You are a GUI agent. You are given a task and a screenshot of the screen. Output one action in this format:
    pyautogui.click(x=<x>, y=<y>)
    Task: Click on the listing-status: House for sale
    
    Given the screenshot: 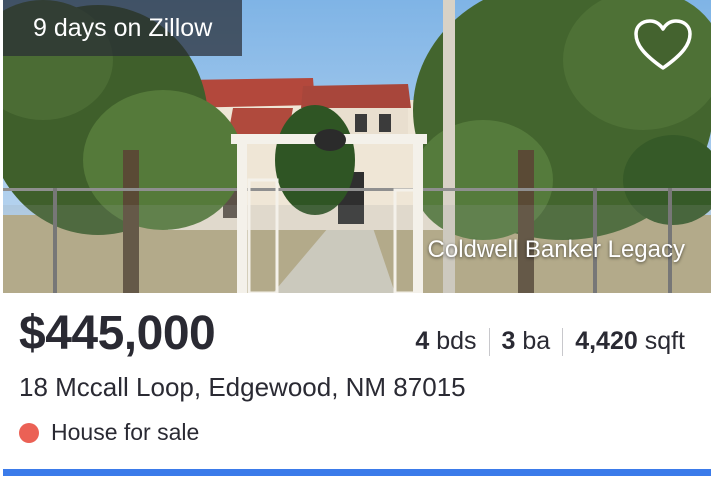 What is the action you would take?
    pyautogui.click(x=109, y=432)
    